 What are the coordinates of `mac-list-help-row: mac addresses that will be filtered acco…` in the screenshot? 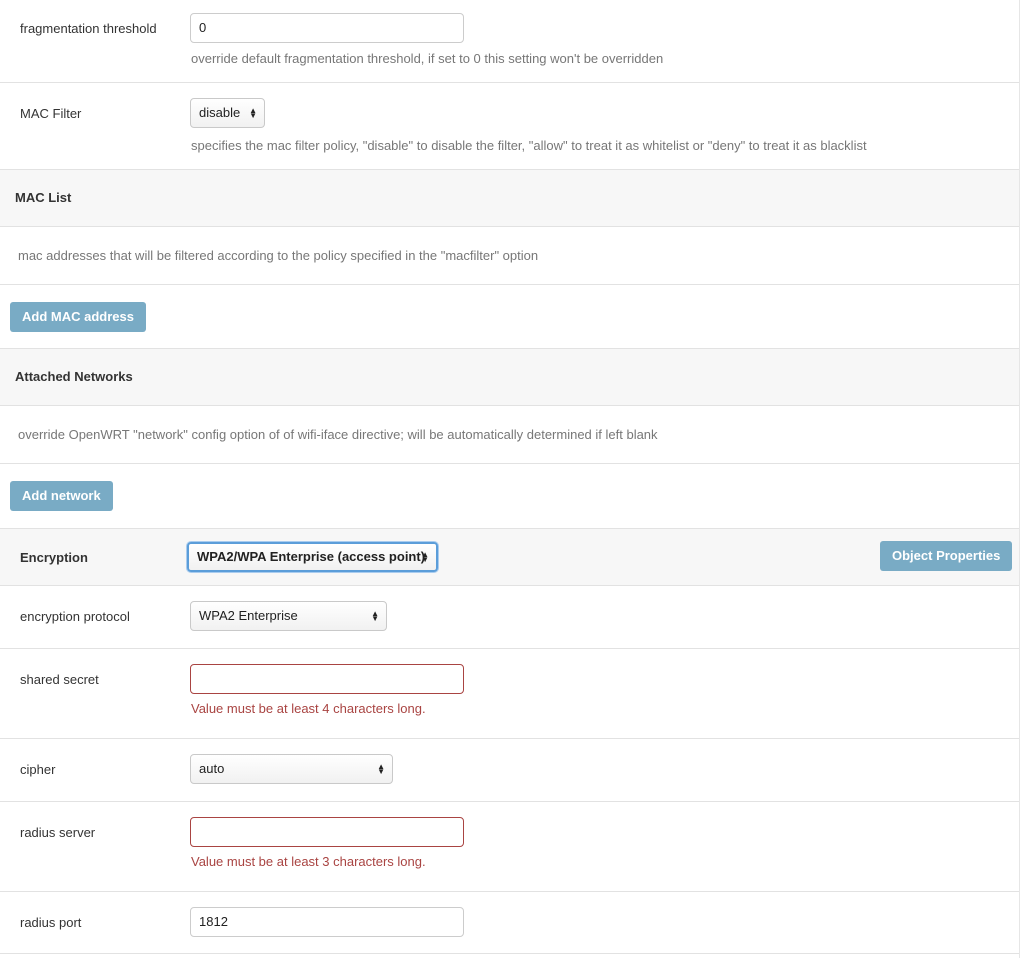 It's located at (509, 256).